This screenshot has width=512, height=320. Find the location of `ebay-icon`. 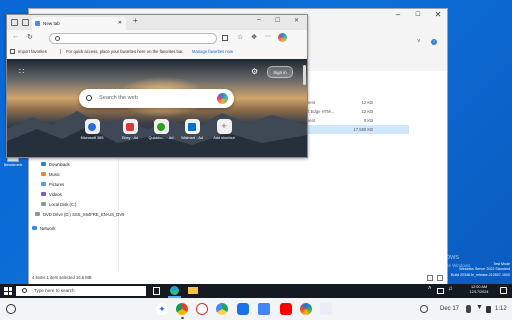

ebay-icon is located at coordinates (130, 126).